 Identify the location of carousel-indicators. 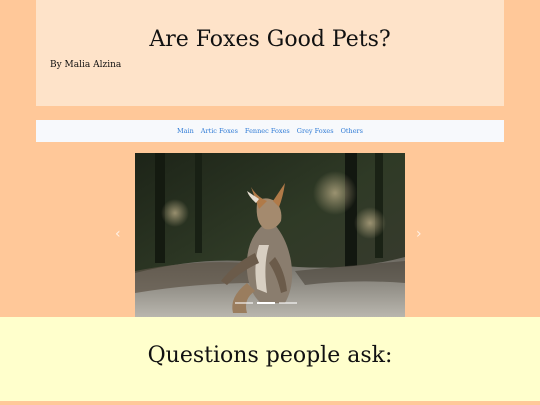
(266, 303).